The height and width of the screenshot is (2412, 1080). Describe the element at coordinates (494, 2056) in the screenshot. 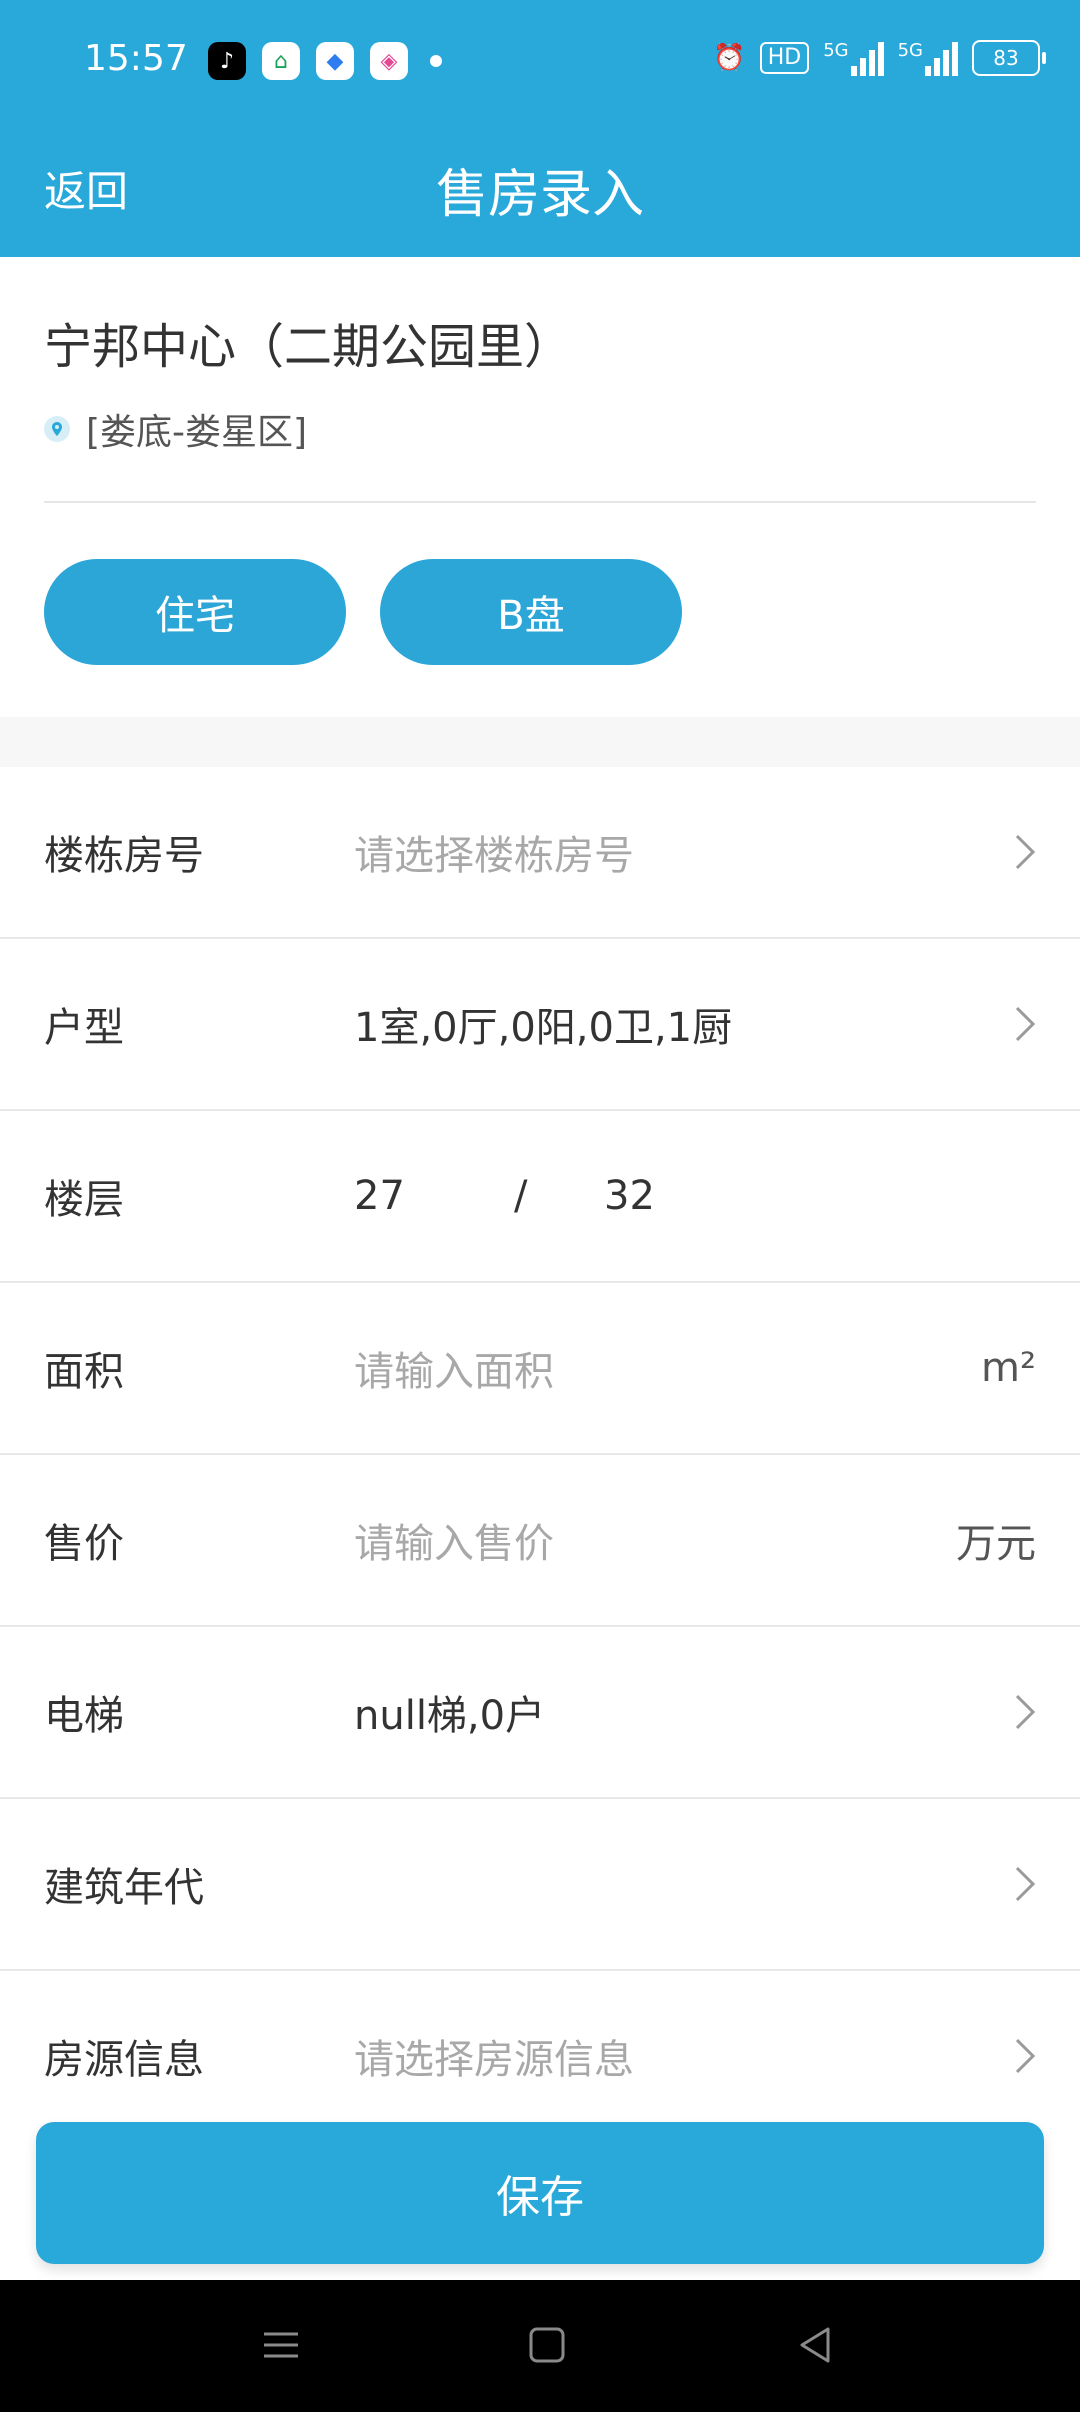

I see `source-select: 请选择房源信息` at that location.